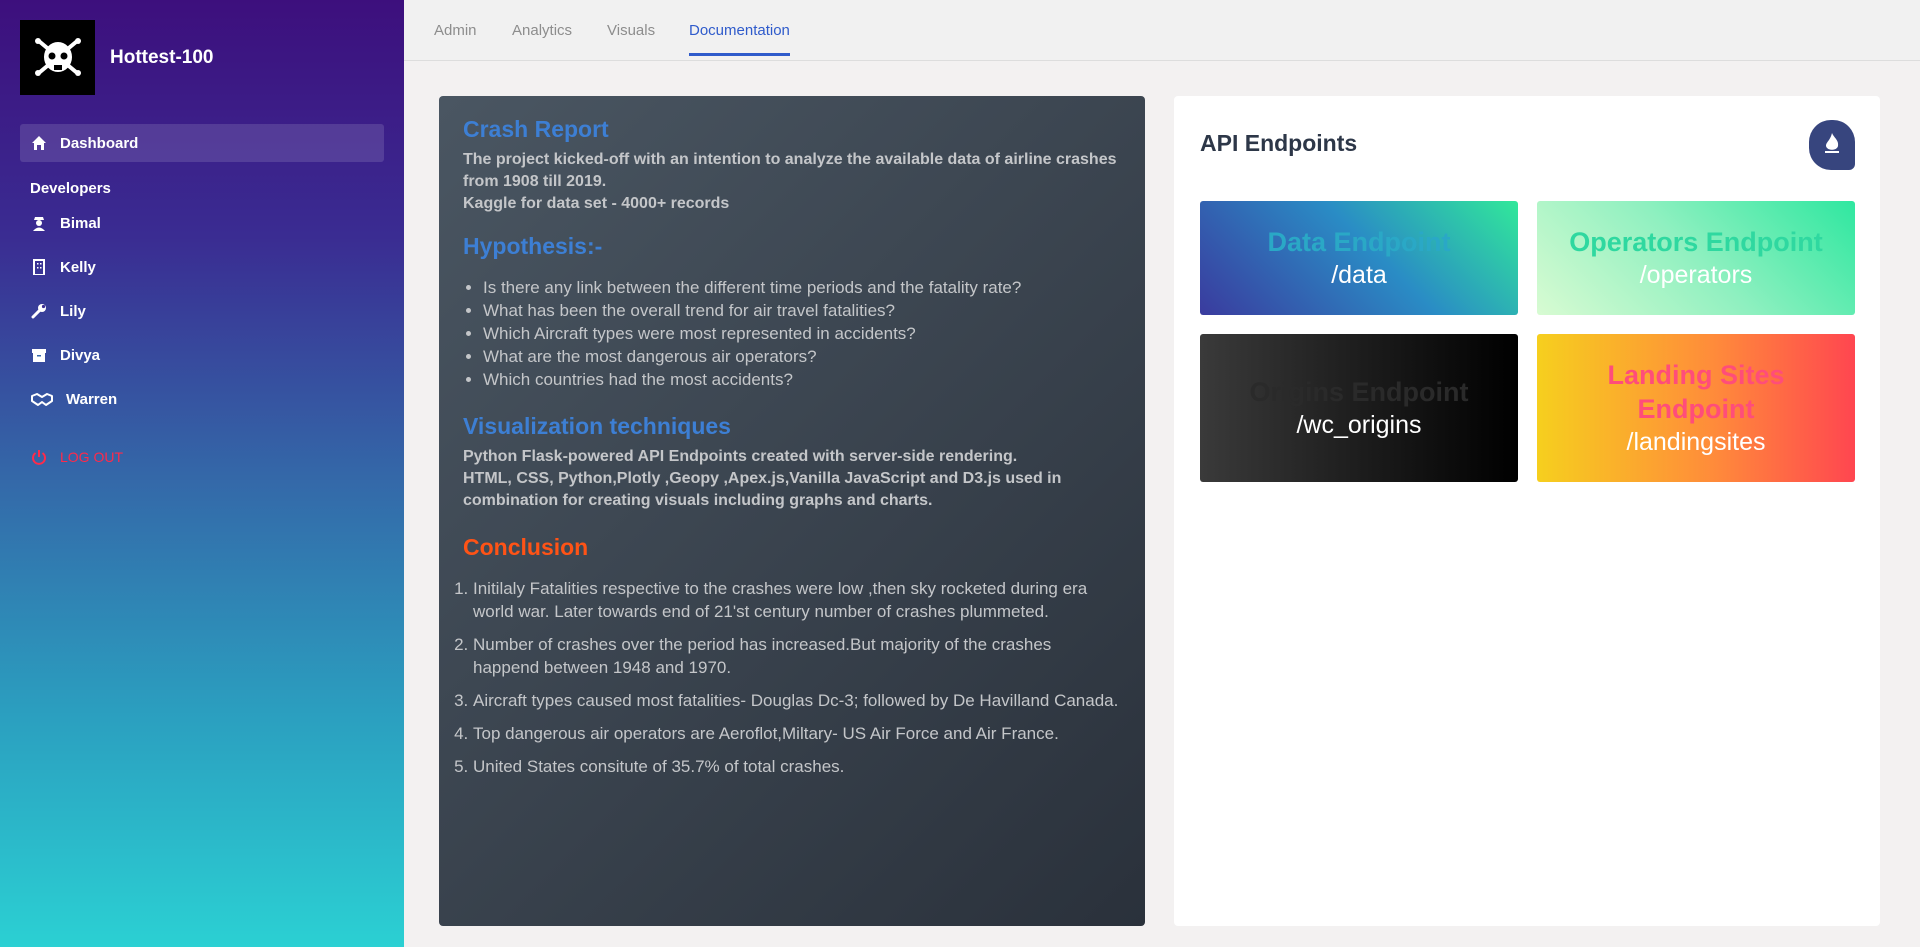 The height and width of the screenshot is (947, 1920). Describe the element at coordinates (1359, 258) in the screenshot. I see `data-endpoint-card: Data Endpoint /data` at that location.